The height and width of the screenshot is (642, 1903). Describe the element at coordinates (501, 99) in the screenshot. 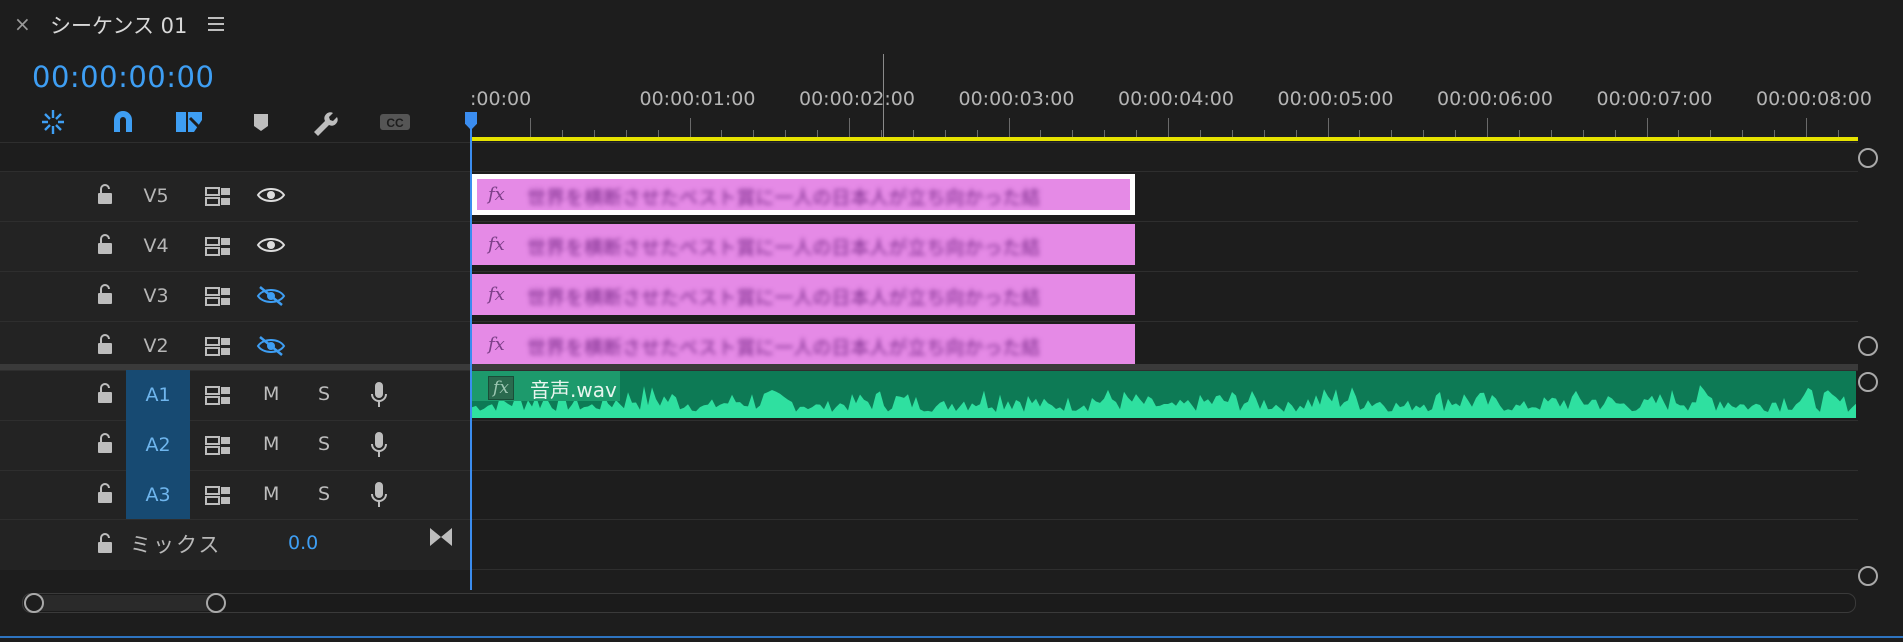

I see `ruler-label: :00:00` at that location.